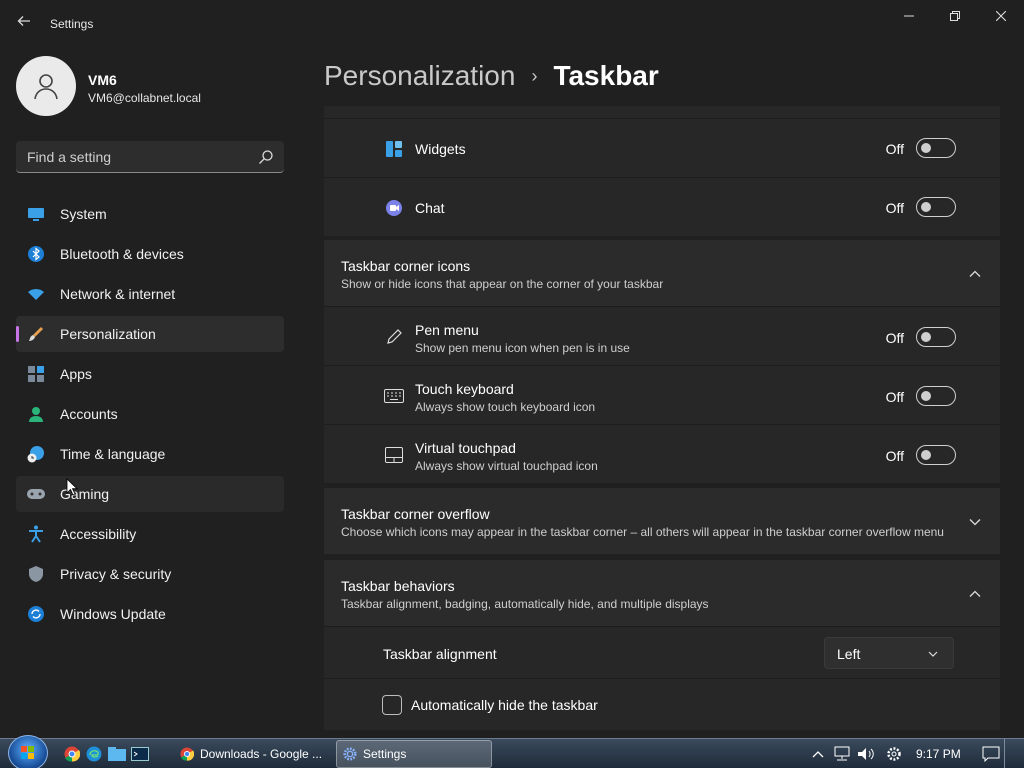 This screenshot has width=1024, height=768. What do you see at coordinates (72, 487) in the screenshot?
I see `mouse-cursor-icon` at bounding box center [72, 487].